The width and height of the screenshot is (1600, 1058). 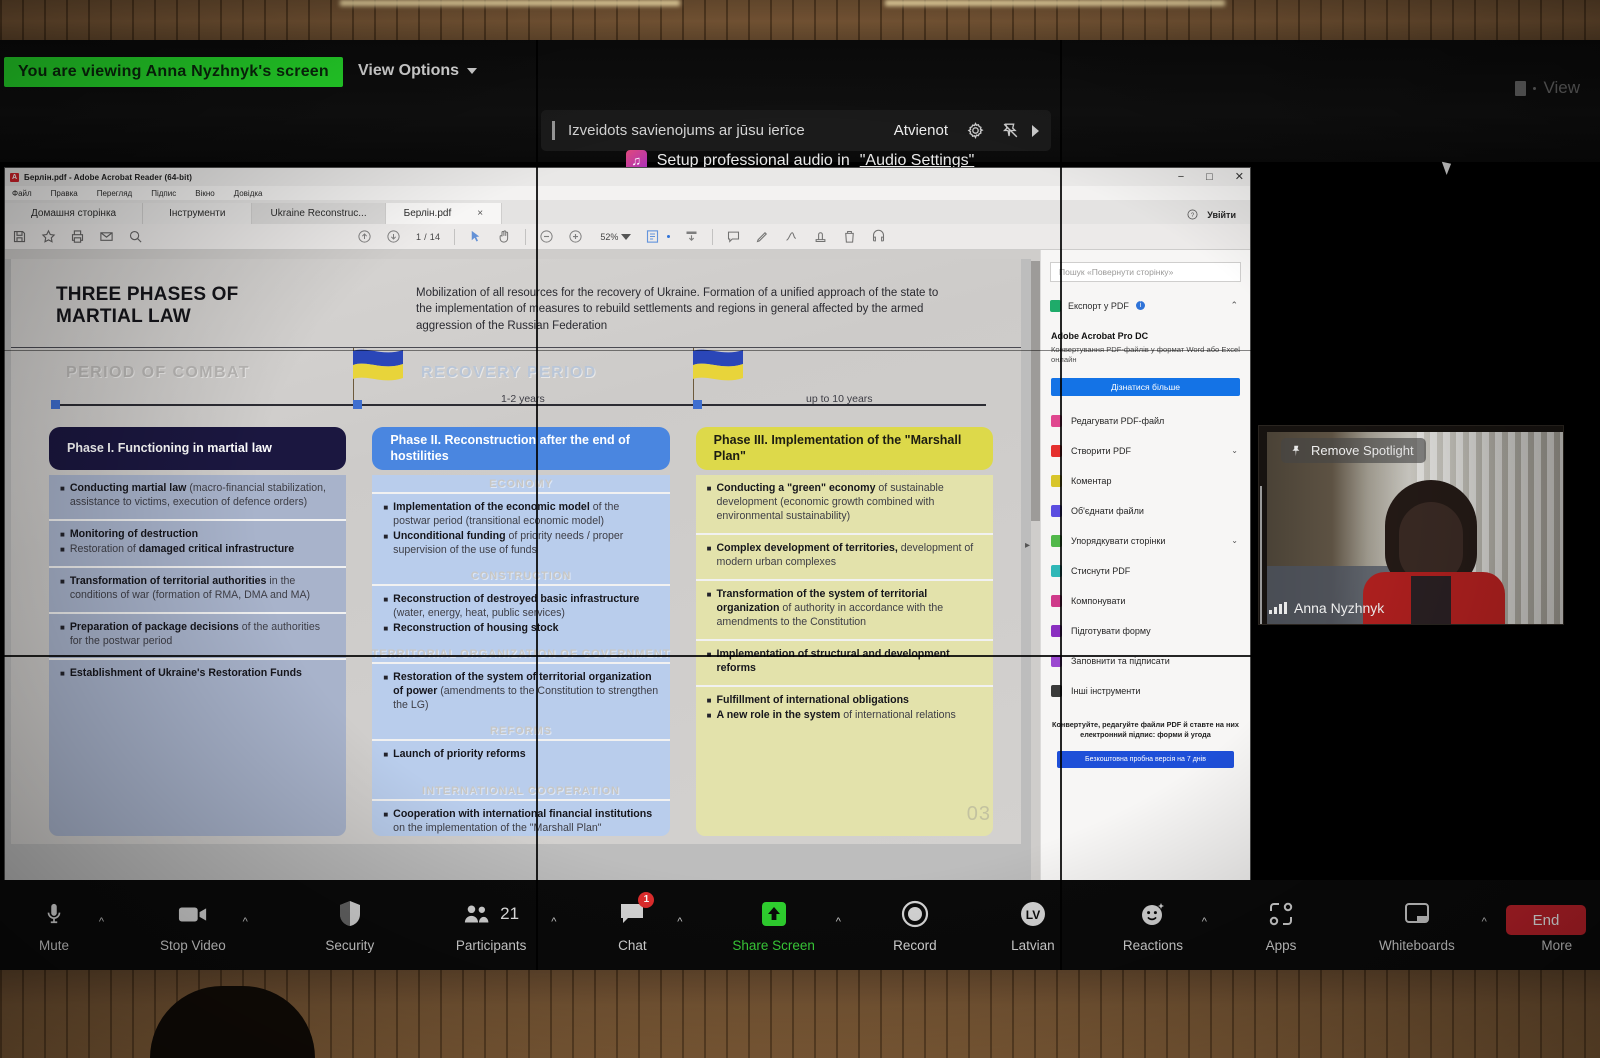 What do you see at coordinates (1145, 541) in the screenshot?
I see `tool-organize-pages: Упорядкувати сторінки ⌄` at bounding box center [1145, 541].